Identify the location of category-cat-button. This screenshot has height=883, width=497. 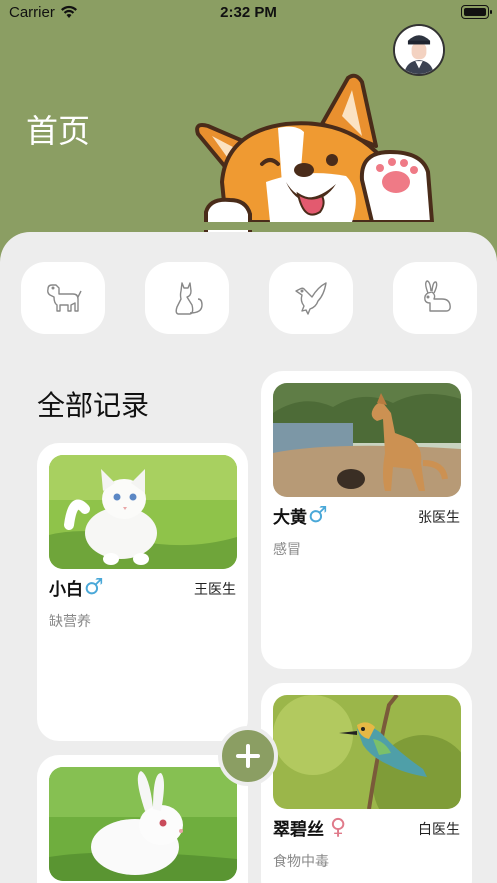
(187, 298).